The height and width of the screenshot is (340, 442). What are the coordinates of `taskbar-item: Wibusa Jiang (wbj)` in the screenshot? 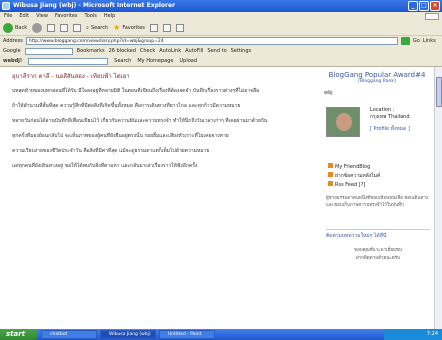 It's located at (128, 334).